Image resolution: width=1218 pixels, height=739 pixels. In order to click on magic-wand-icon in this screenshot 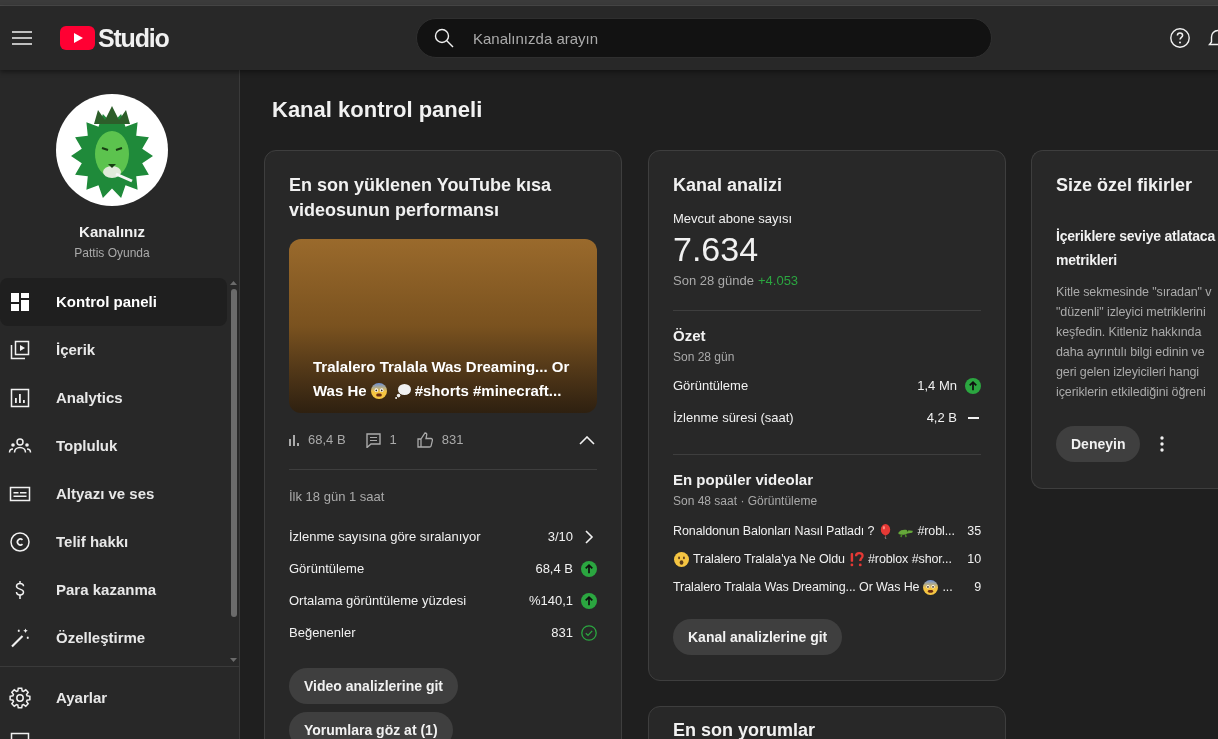, I will do `click(20, 638)`.